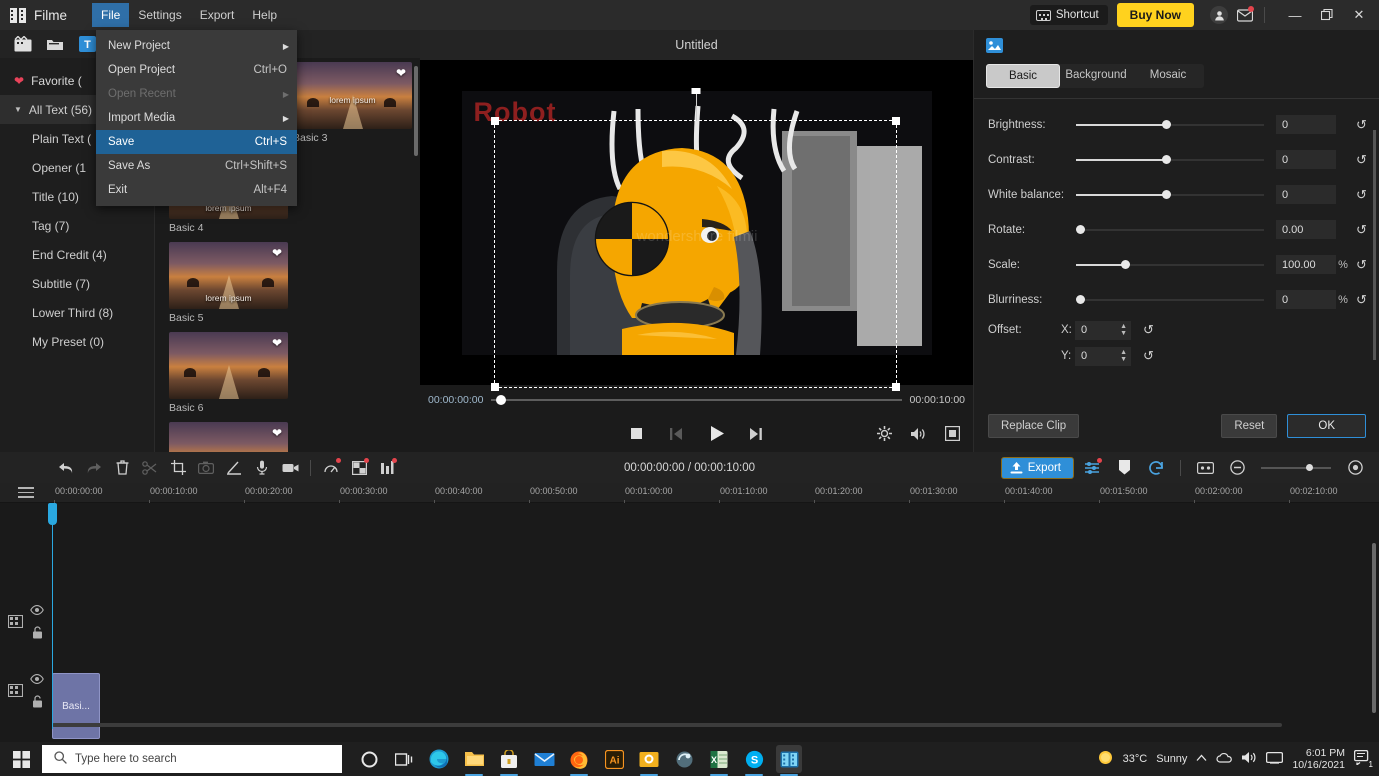 This screenshot has width=1379, height=776. Describe the element at coordinates (1068, 15) in the screenshot. I see `shortcut-button: Shortcut` at that location.